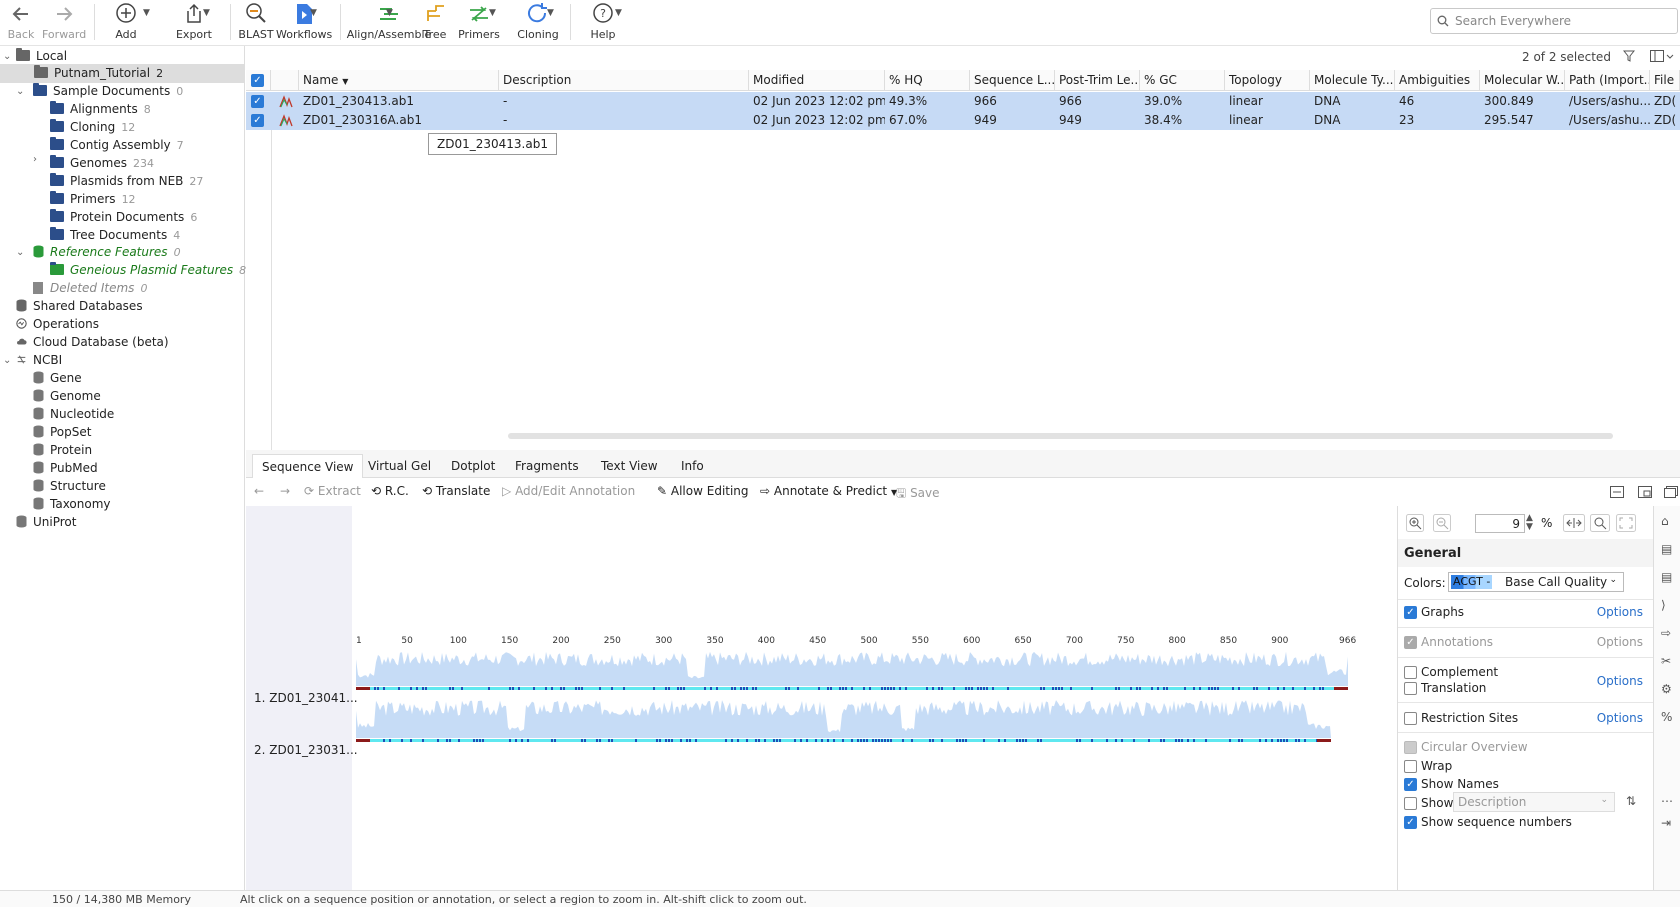  What do you see at coordinates (1410, 784) in the screenshot?
I see `show-names-checkbox: ✓` at bounding box center [1410, 784].